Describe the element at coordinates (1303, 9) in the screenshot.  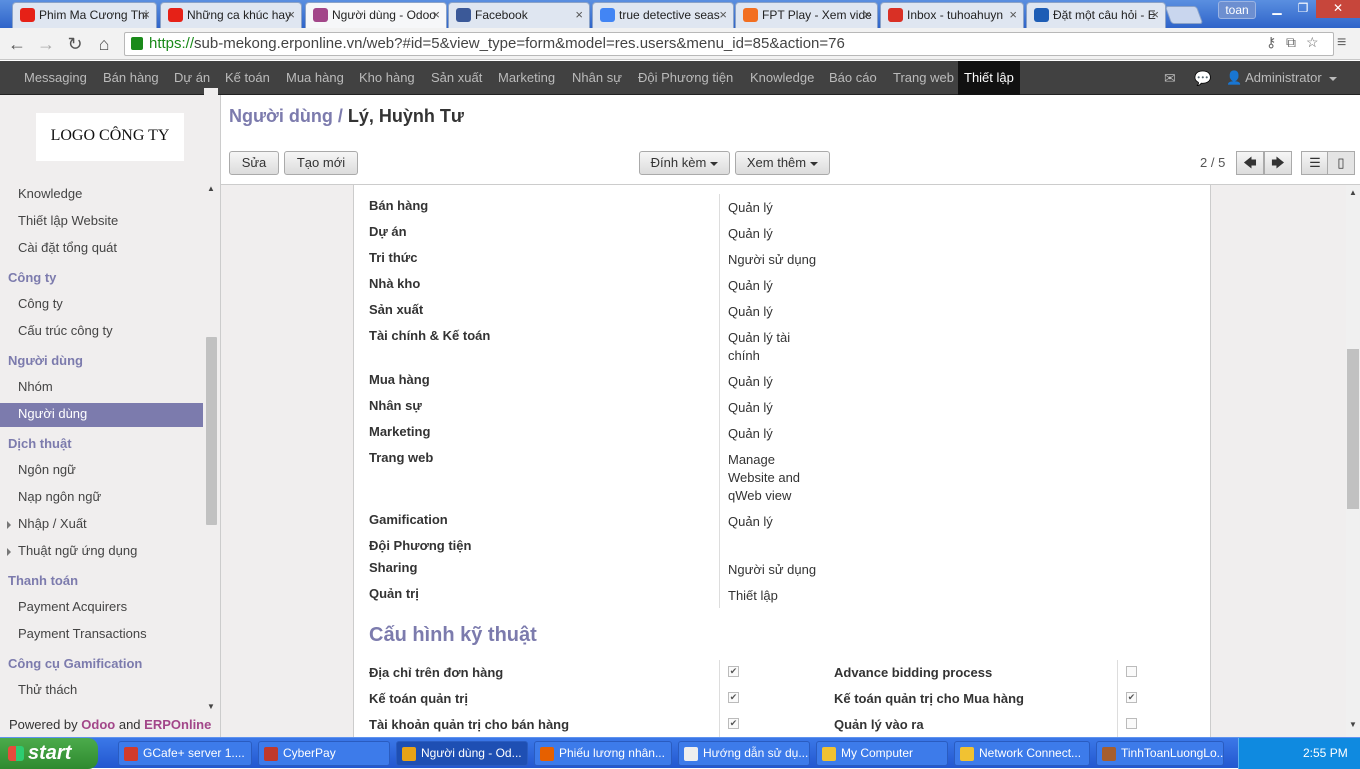
I see `restore-button: ❐` at that location.